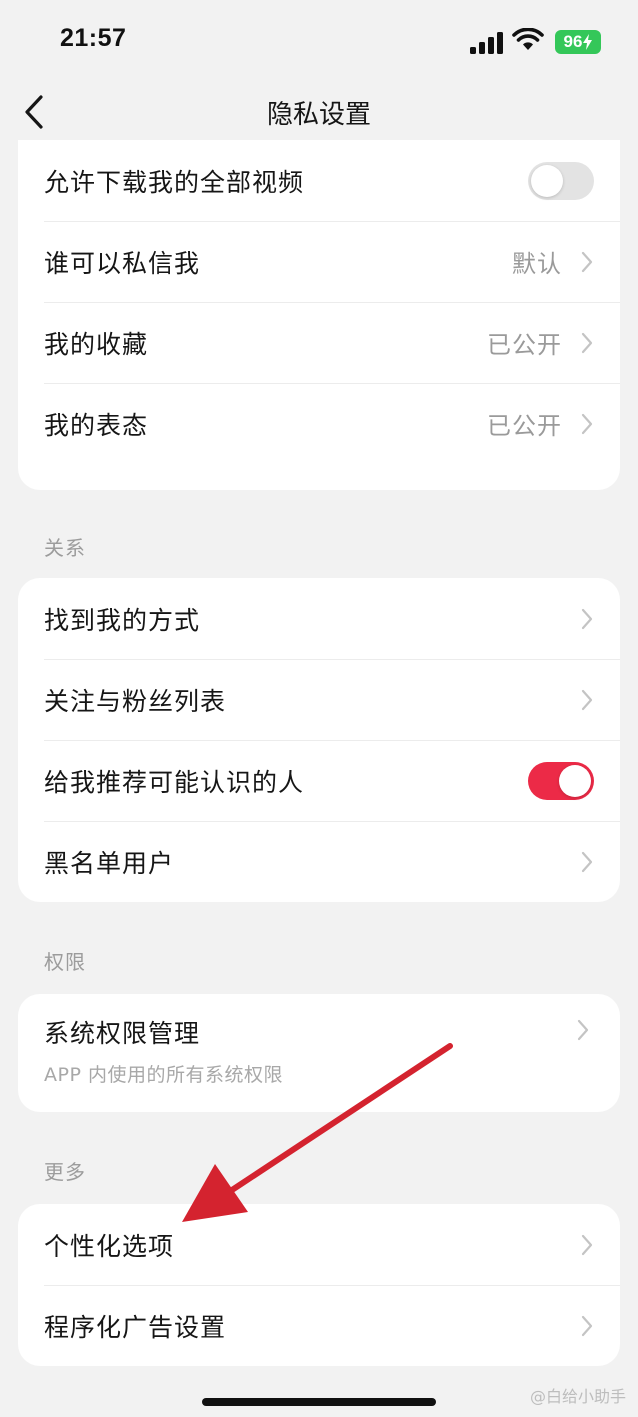  What do you see at coordinates (122, 620) in the screenshot?
I see `row-label: 找到我的方式` at bounding box center [122, 620].